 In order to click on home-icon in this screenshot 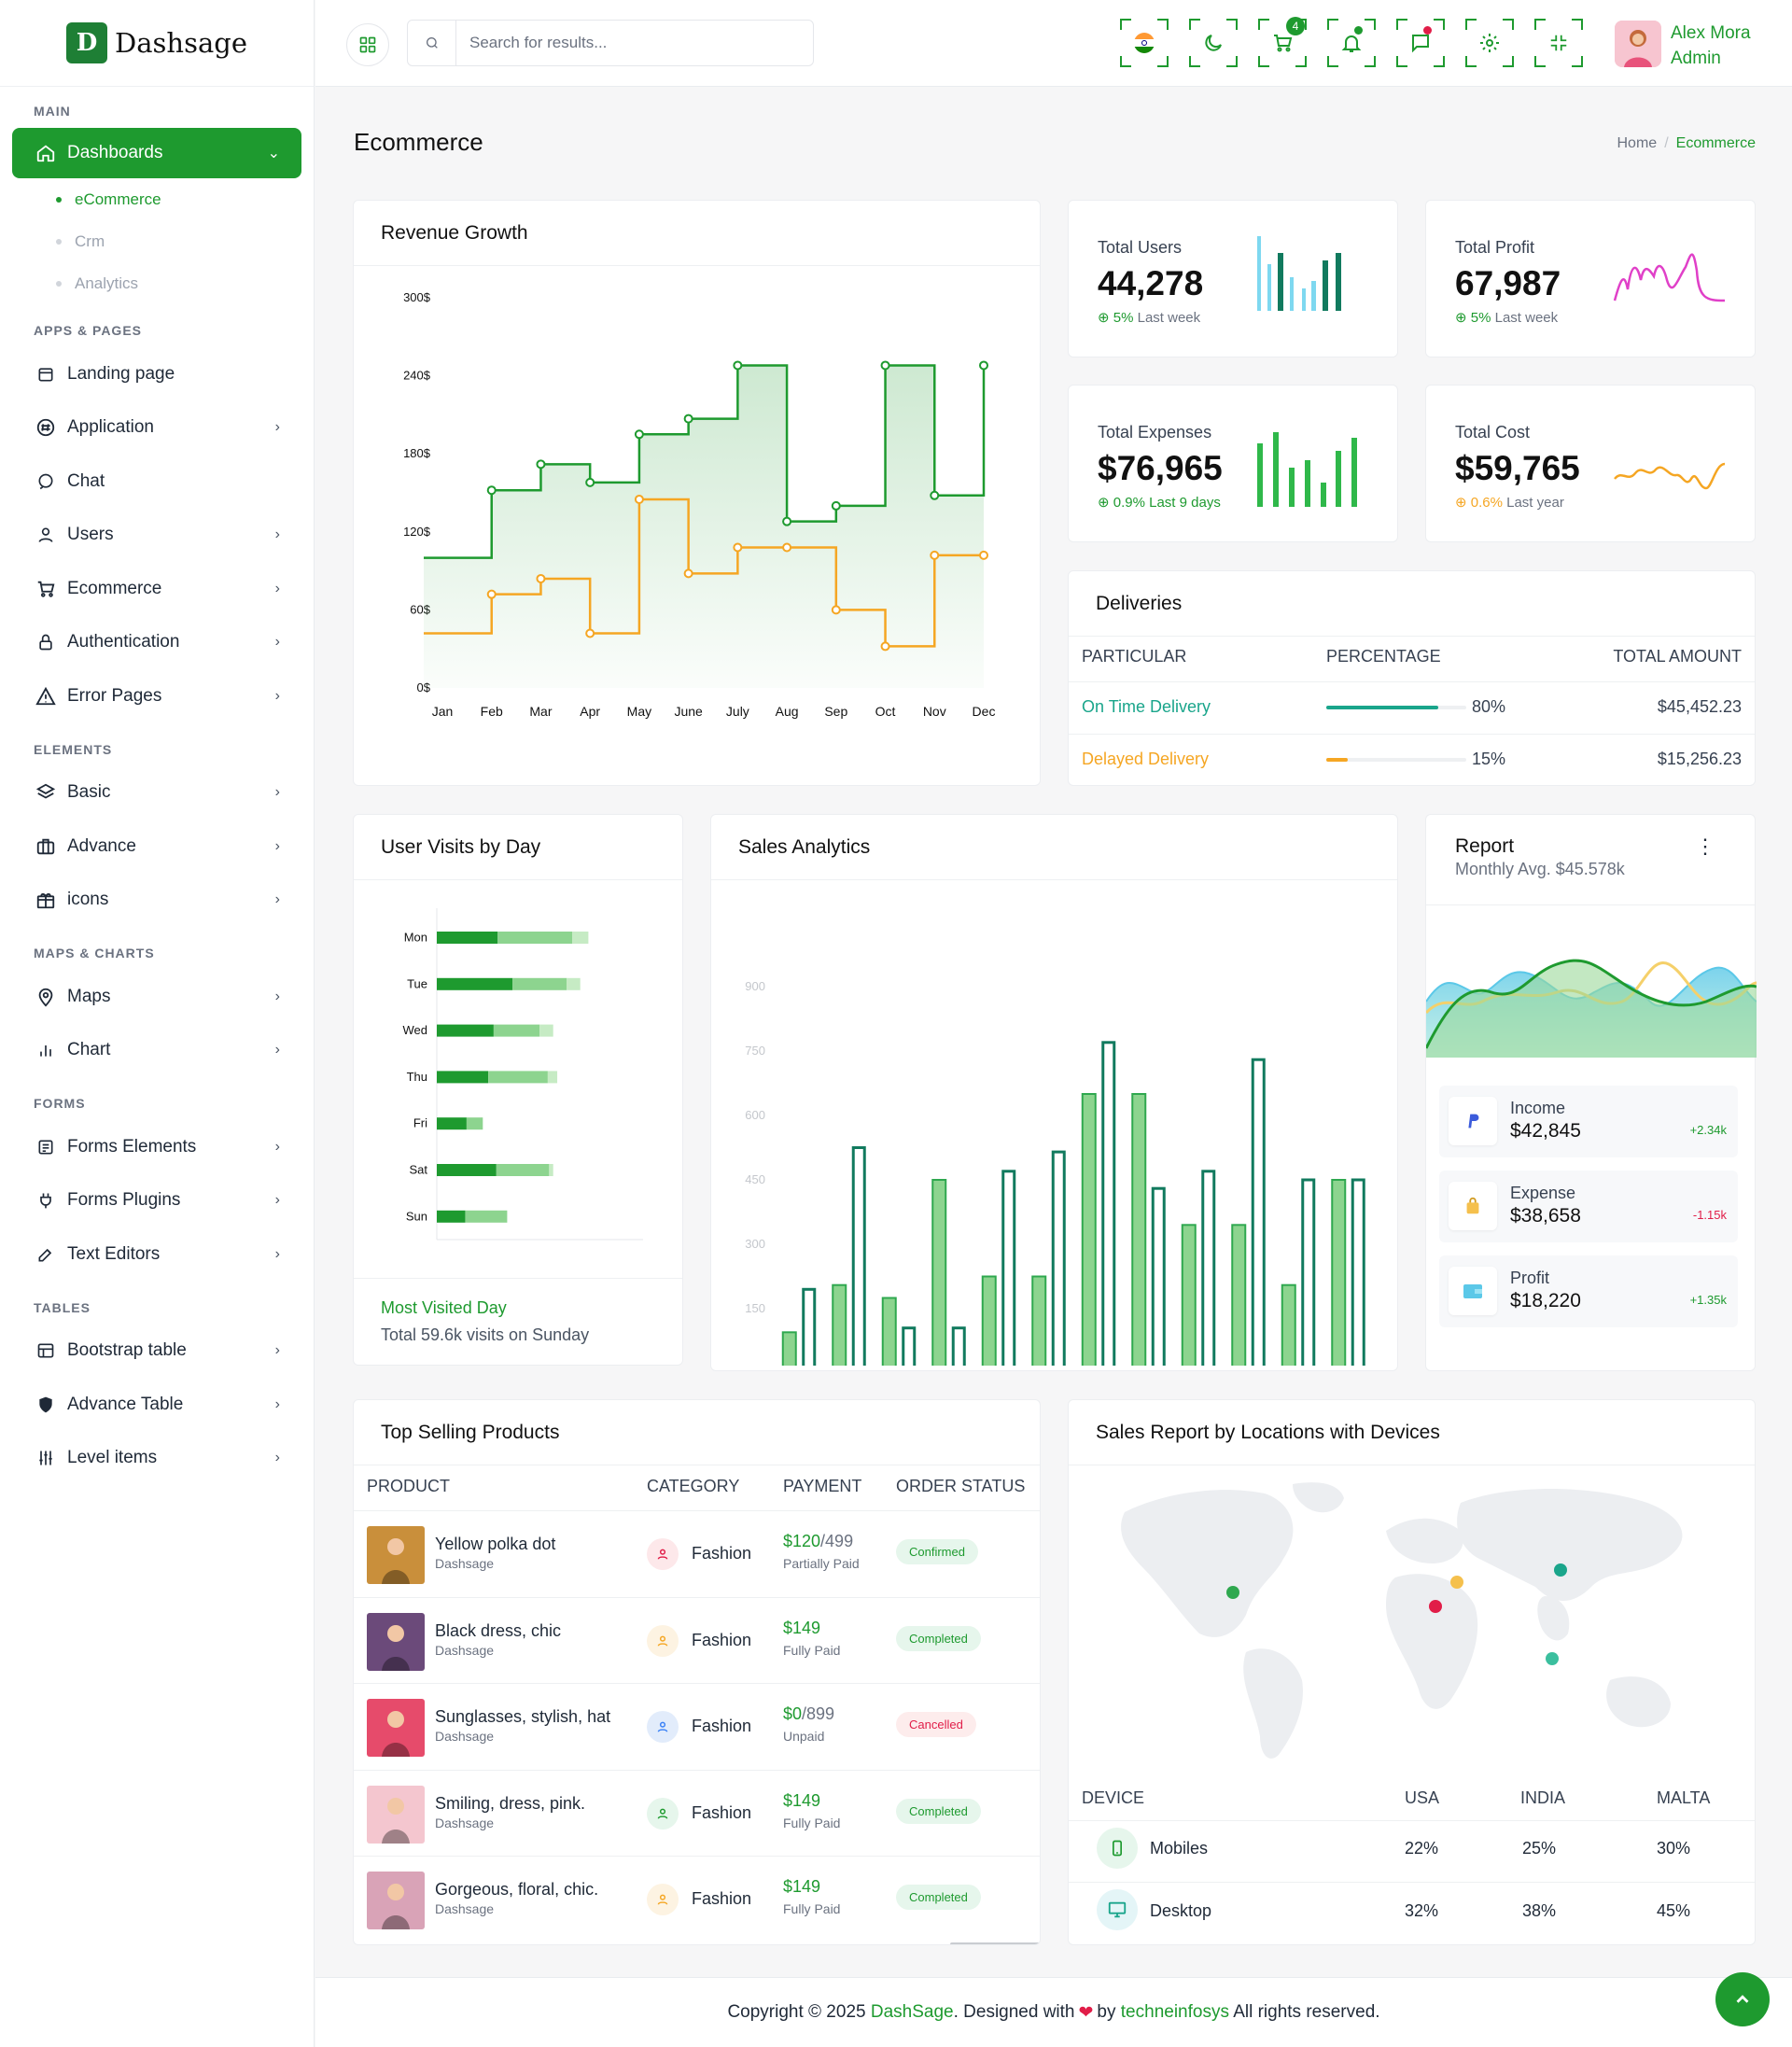, I will do `click(46, 153)`.